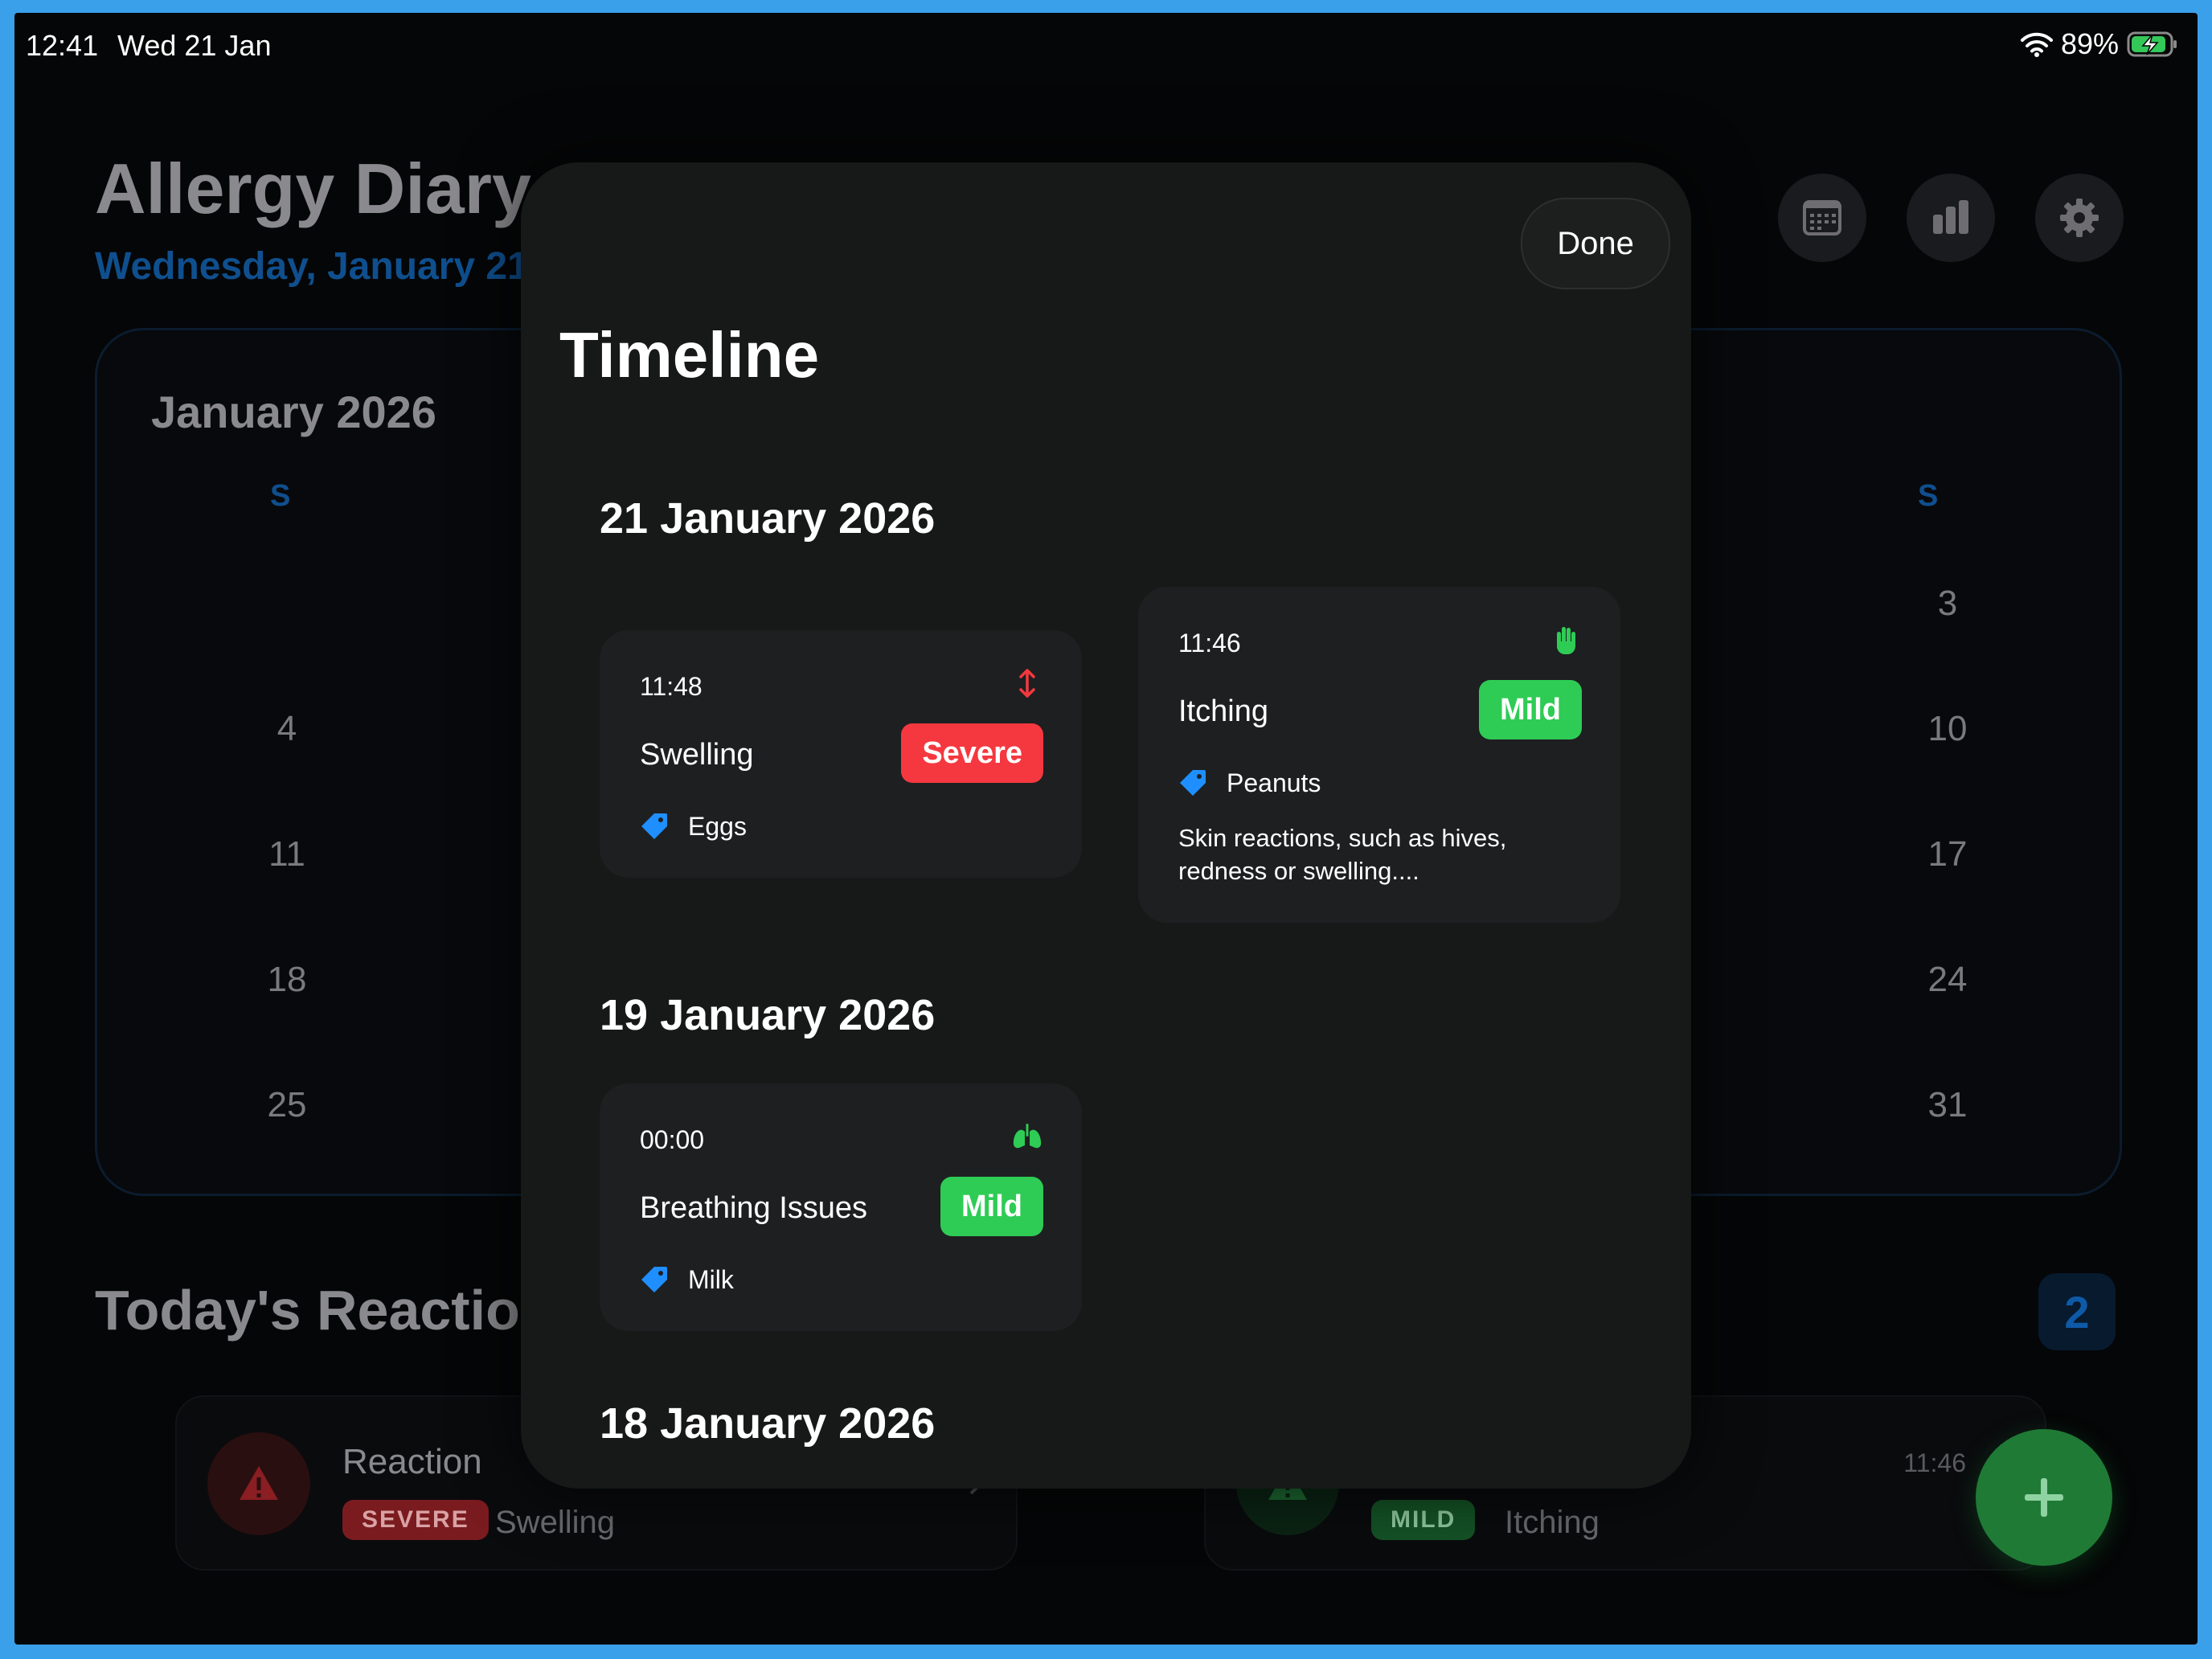 The image size is (2212, 1659). What do you see at coordinates (312, 266) in the screenshot?
I see `app-subtitle: Wednesday, January 21` at bounding box center [312, 266].